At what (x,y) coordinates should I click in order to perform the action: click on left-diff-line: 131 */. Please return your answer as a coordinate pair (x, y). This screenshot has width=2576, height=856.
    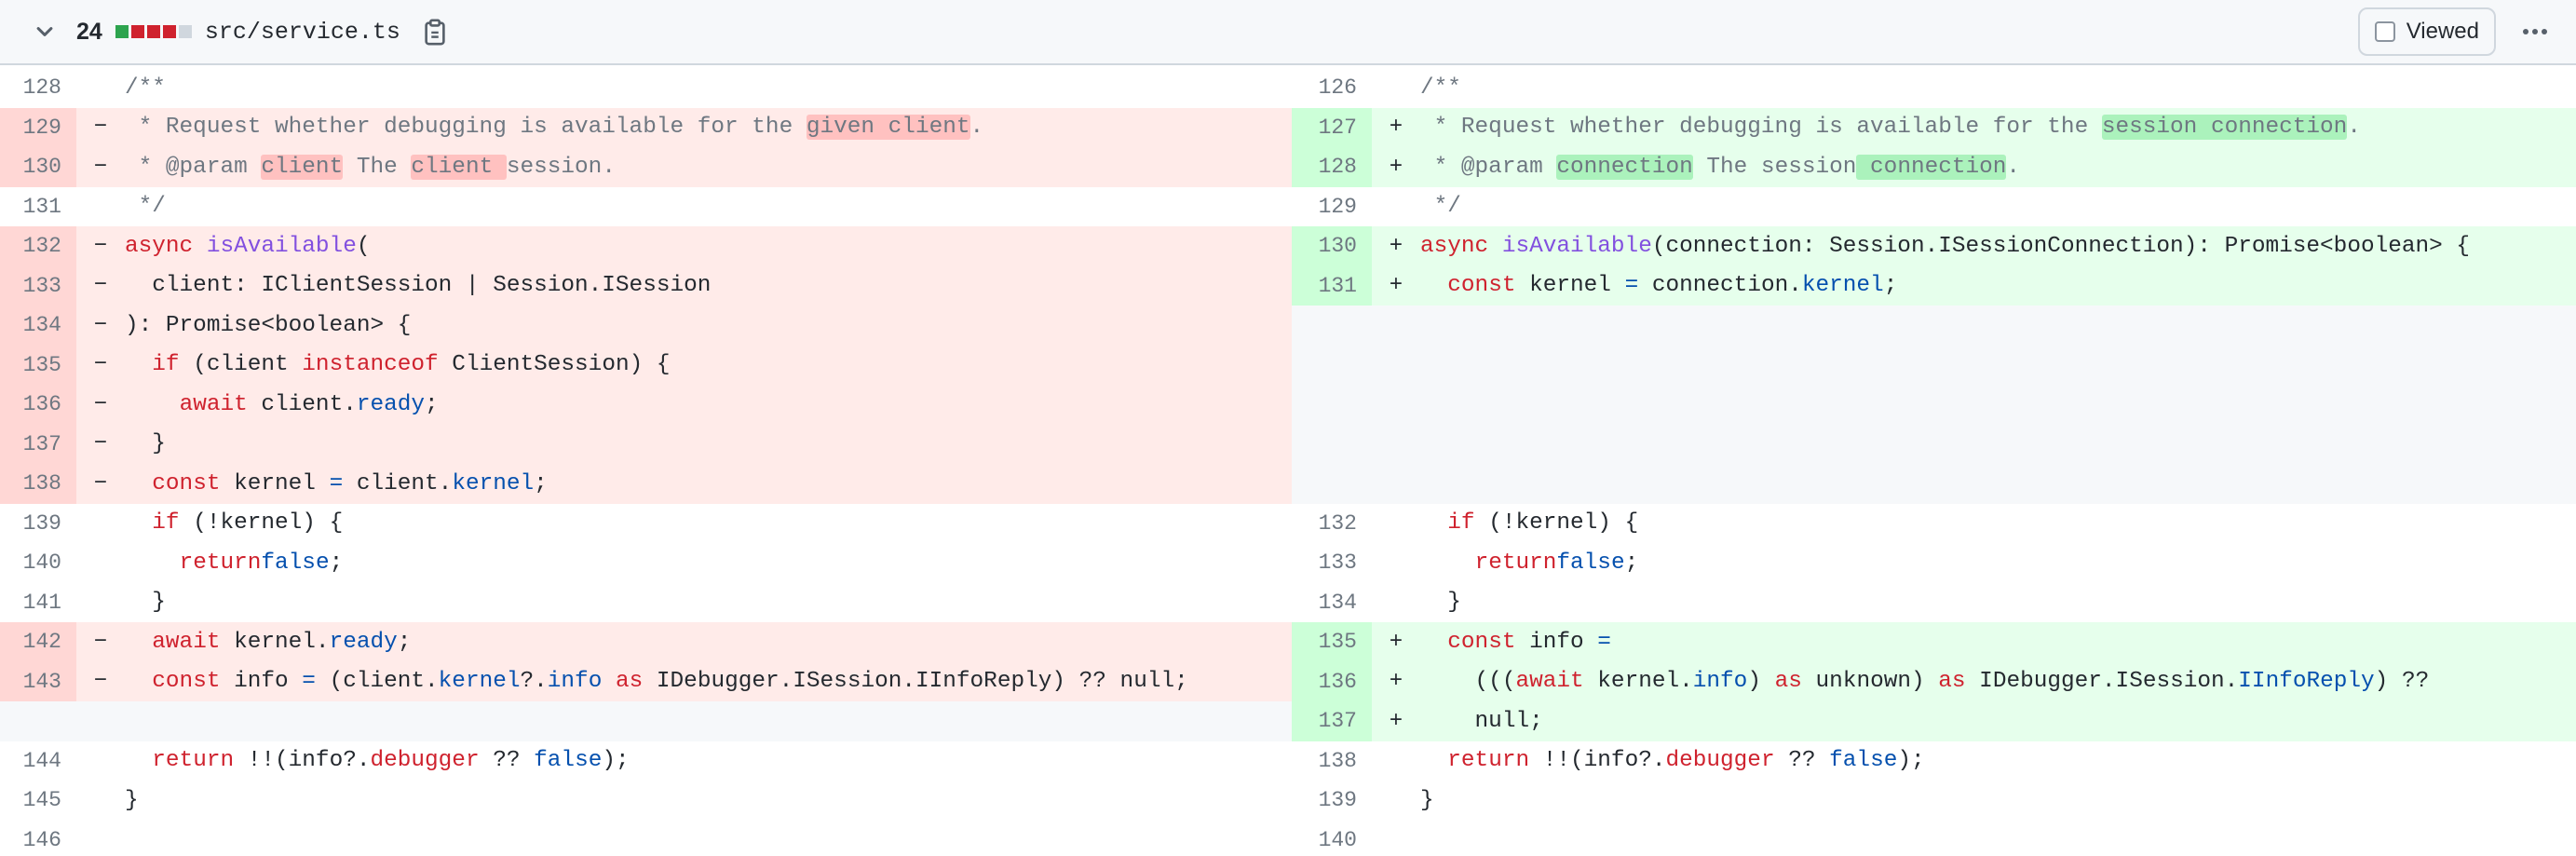
    Looking at the image, I should click on (646, 207).